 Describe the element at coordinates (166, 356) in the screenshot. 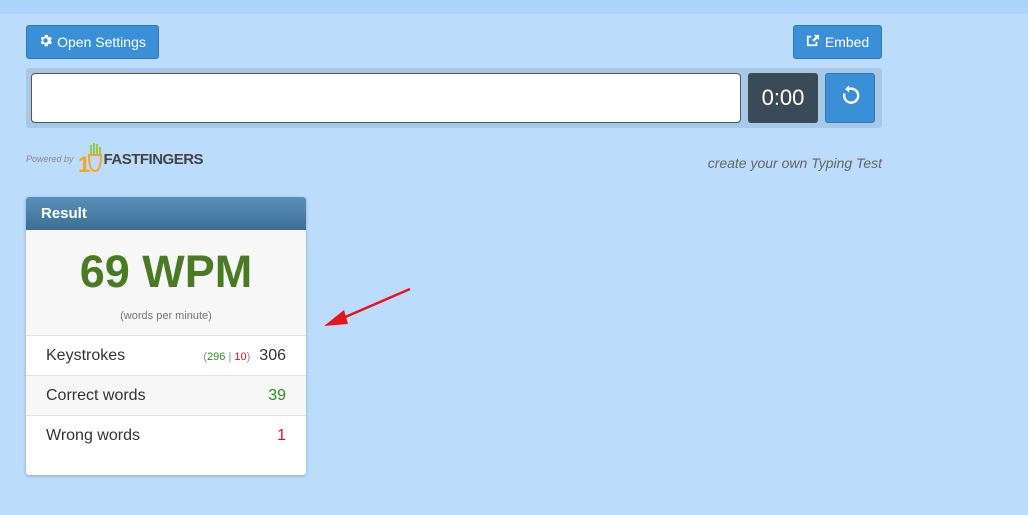

I see `keystrokes-row: Keystrokes (296 | 10) 306` at that location.